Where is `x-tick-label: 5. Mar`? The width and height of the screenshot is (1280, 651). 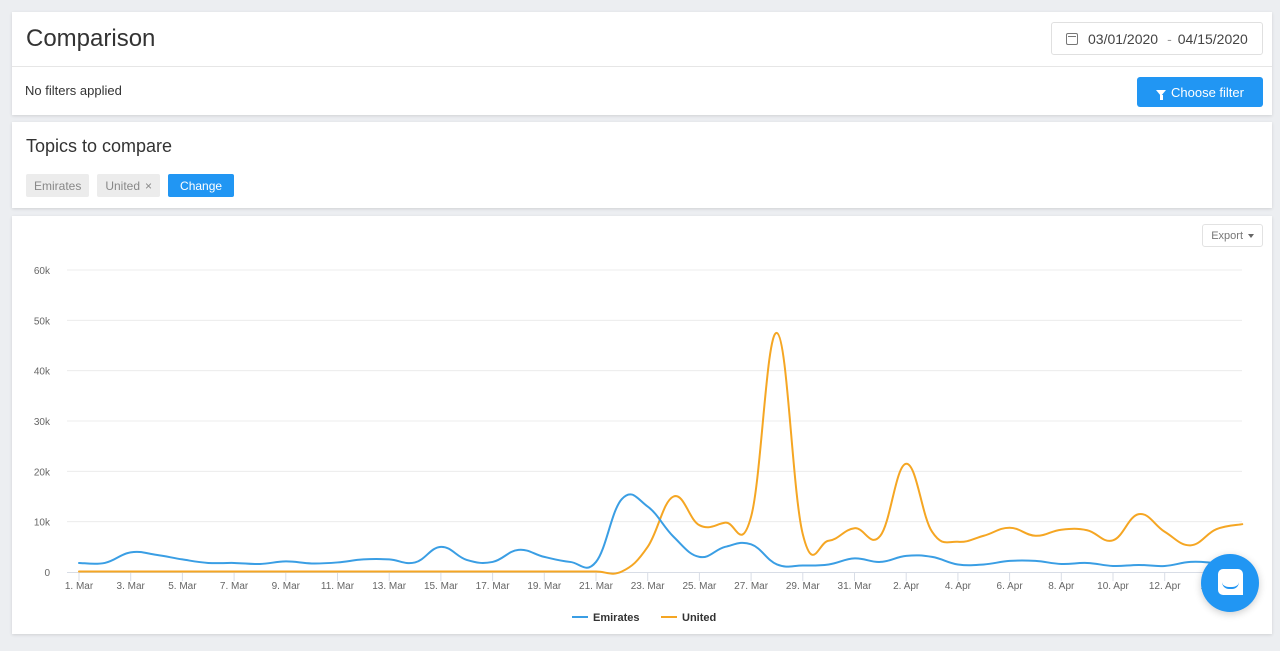 x-tick-label: 5. Mar is located at coordinates (182, 586).